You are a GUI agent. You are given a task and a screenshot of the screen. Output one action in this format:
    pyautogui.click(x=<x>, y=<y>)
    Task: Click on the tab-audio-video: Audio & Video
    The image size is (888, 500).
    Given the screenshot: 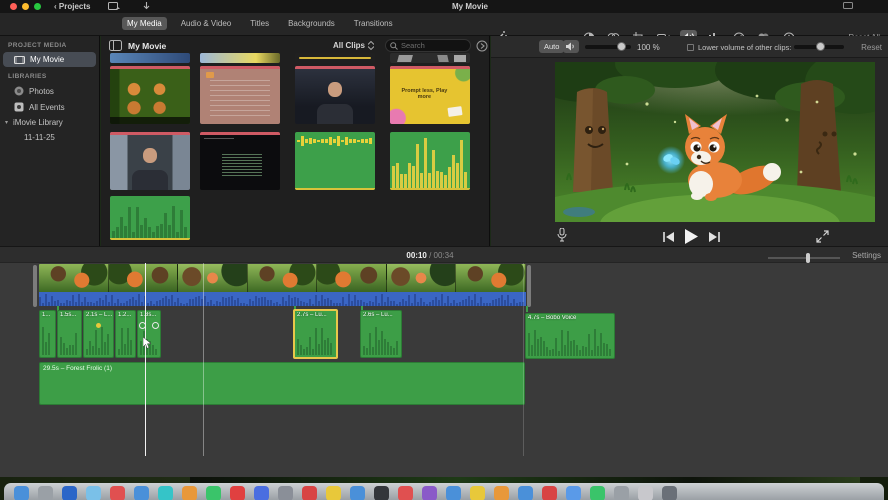 What is the action you would take?
    pyautogui.click(x=206, y=23)
    